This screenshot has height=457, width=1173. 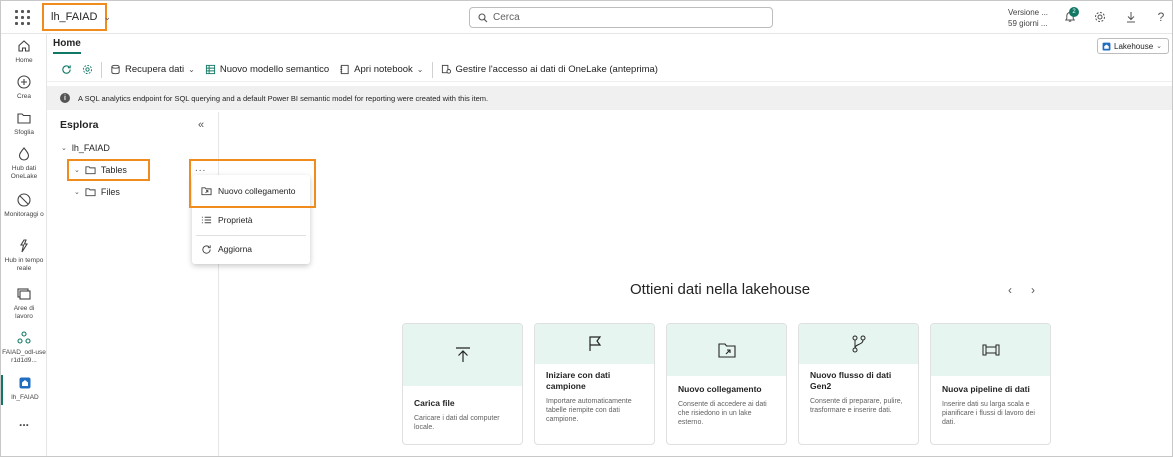 What do you see at coordinates (432, 69) in the screenshot?
I see `divider` at bounding box center [432, 69].